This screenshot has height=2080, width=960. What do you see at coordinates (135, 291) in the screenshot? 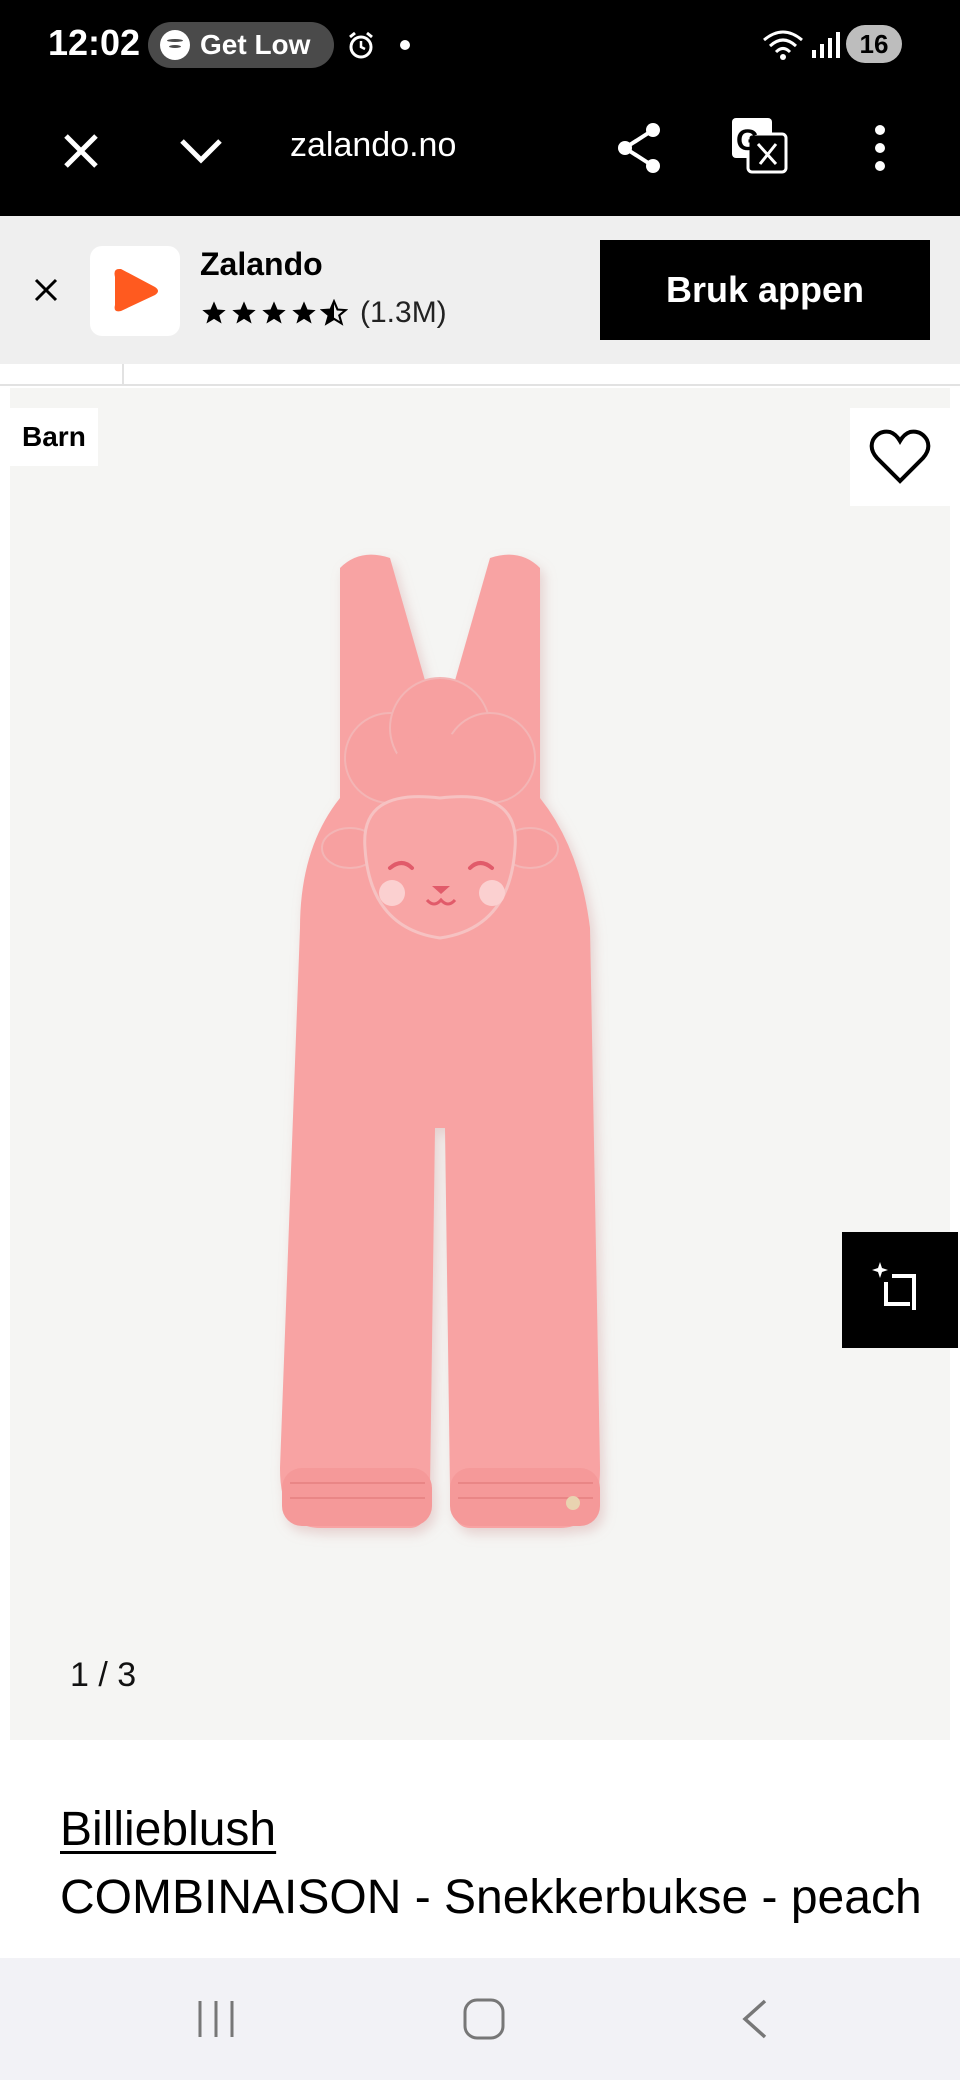
I see `zalando-logo` at bounding box center [135, 291].